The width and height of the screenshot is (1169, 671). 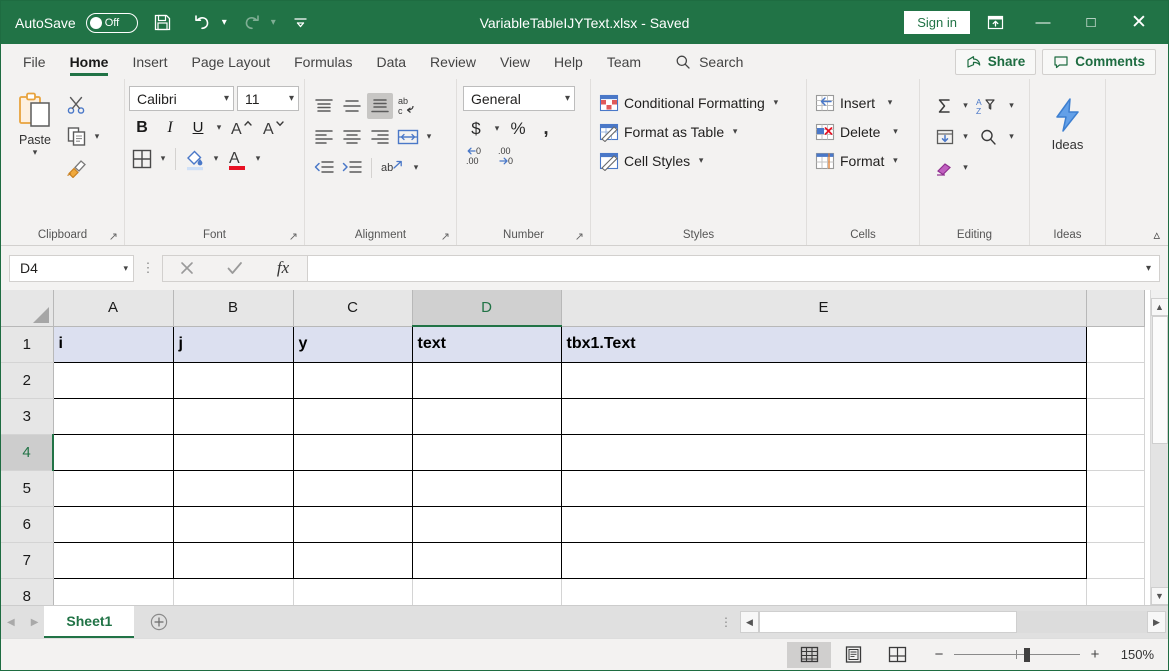 I want to click on cell-b1: j, so click(x=233, y=344).